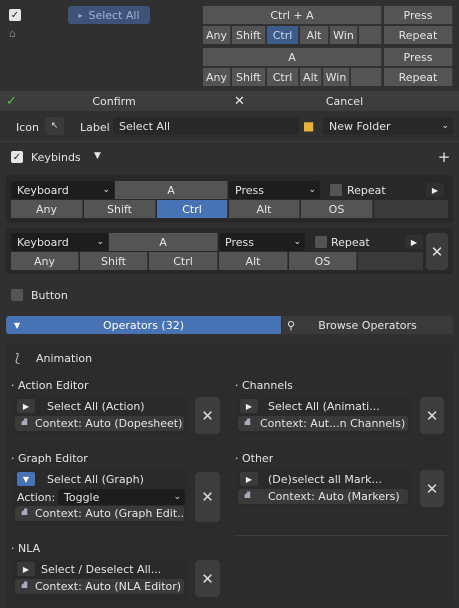  I want to click on operator-label: Select All (Action), so click(96, 406).